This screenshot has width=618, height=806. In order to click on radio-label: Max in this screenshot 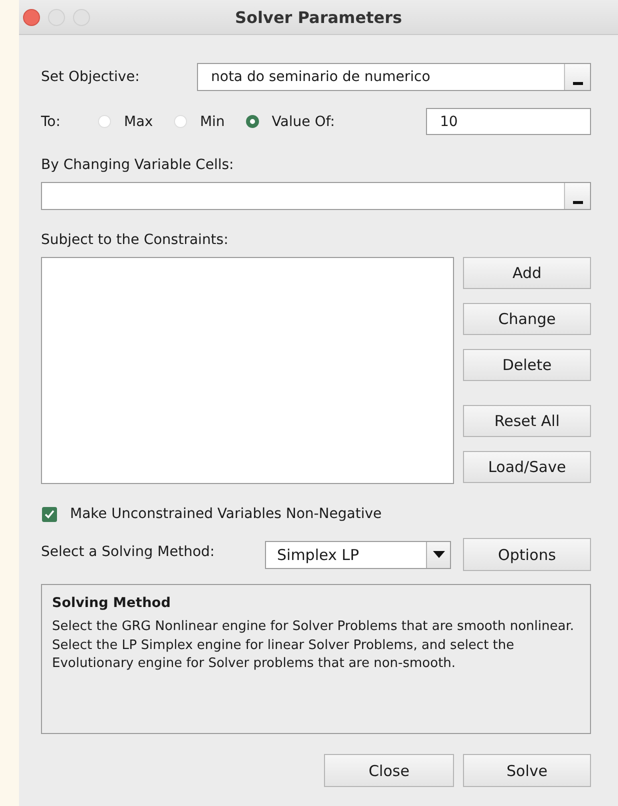, I will do `click(138, 122)`.